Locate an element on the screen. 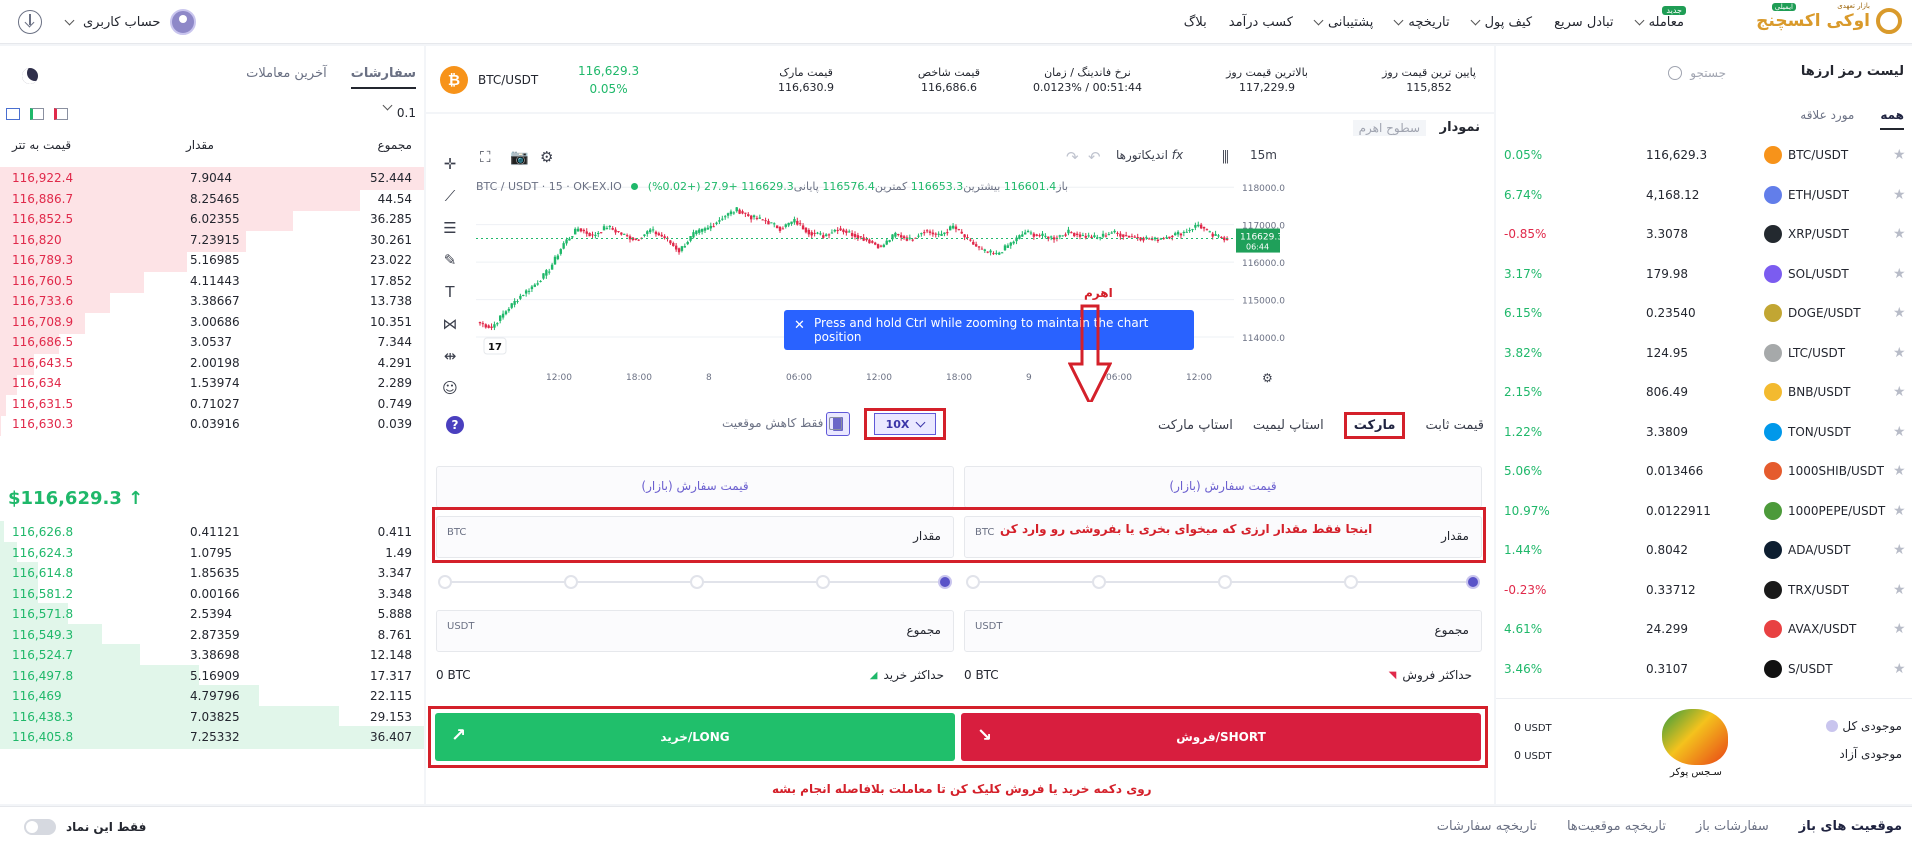 Image resolution: width=1912 pixels, height=848 pixels. nav-wallet: کیف پول is located at coordinates (1501, 22).